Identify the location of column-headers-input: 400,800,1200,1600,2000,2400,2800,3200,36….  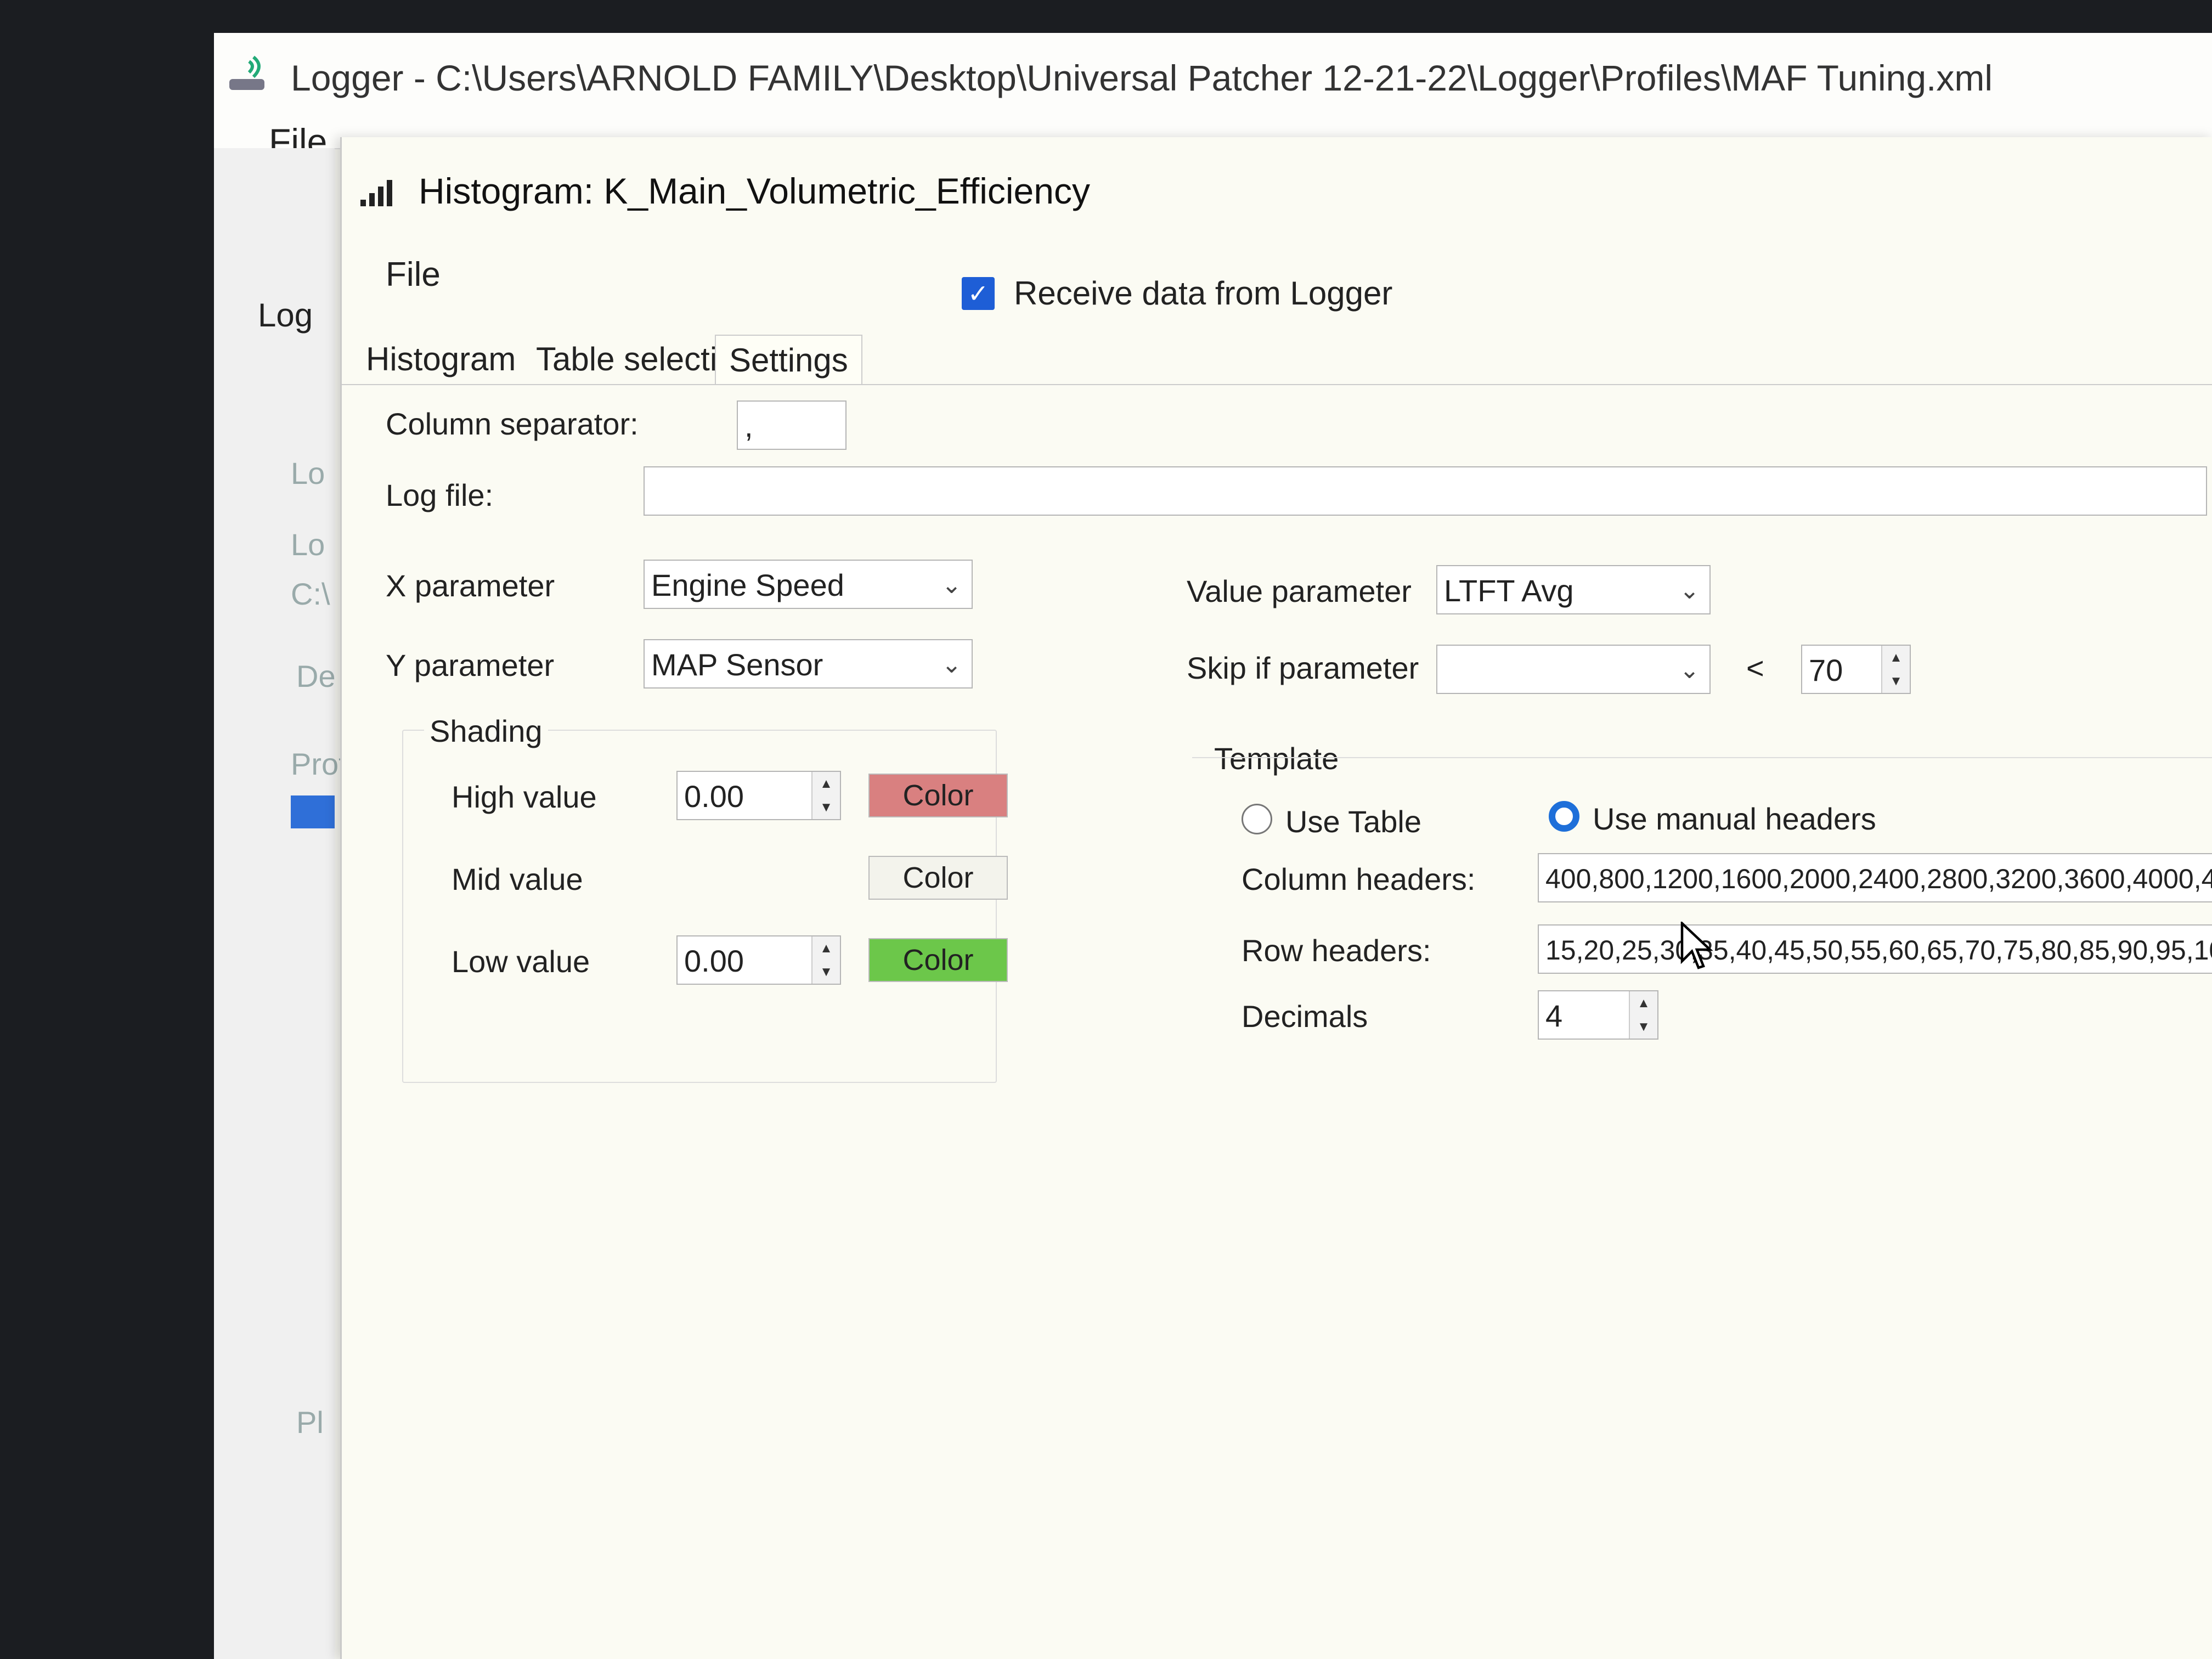
(1875, 878).